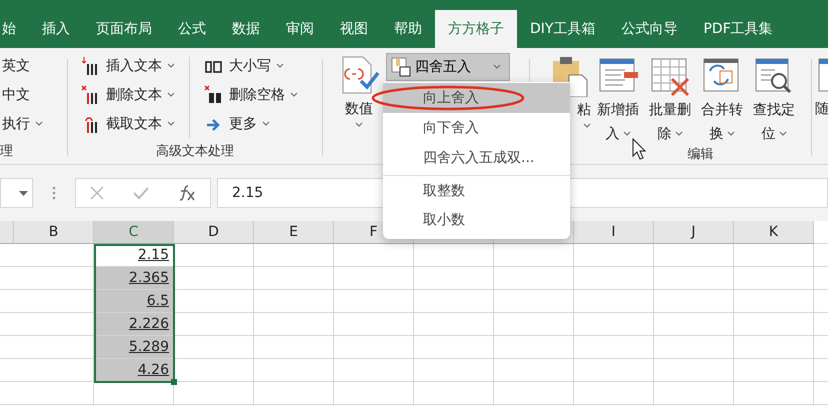 This screenshot has width=828, height=406. Describe the element at coordinates (6, 152) in the screenshot. I see `group-label: 理` at that location.